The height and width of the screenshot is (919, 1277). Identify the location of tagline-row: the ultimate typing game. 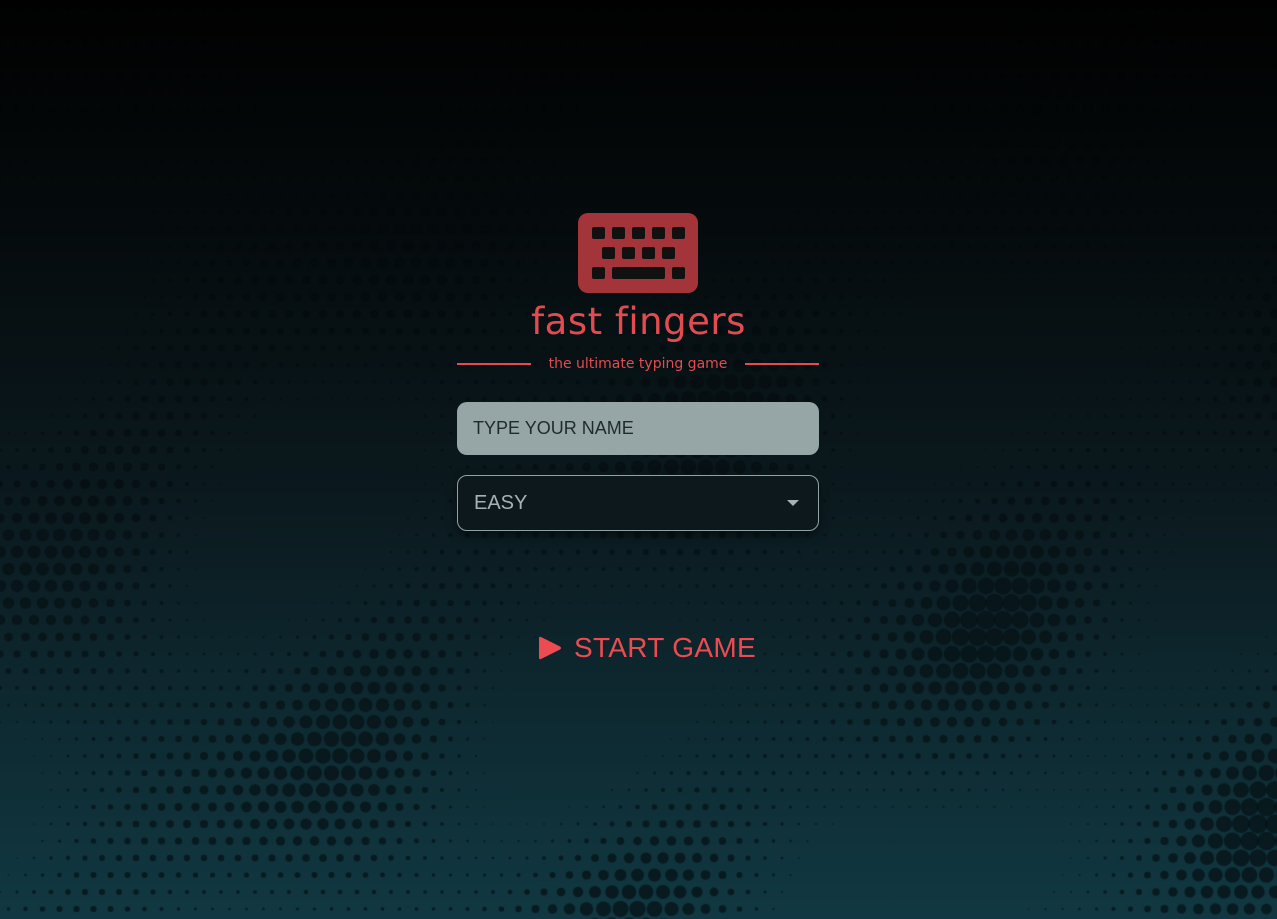
(638, 364).